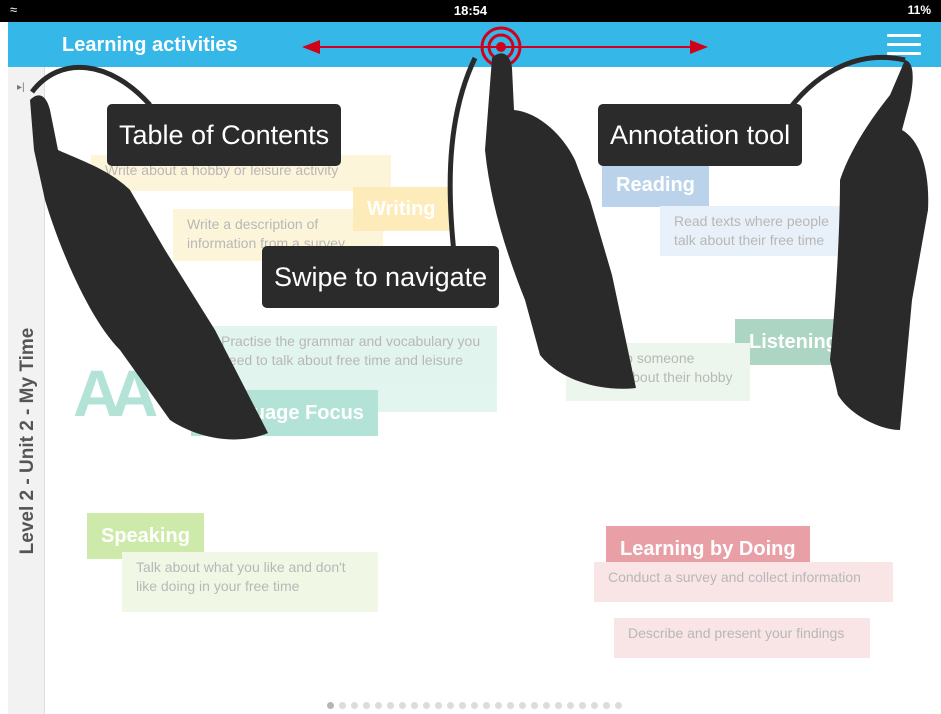  What do you see at coordinates (91, 85) in the screenshot?
I see `toc-gesture-curve` at bounding box center [91, 85].